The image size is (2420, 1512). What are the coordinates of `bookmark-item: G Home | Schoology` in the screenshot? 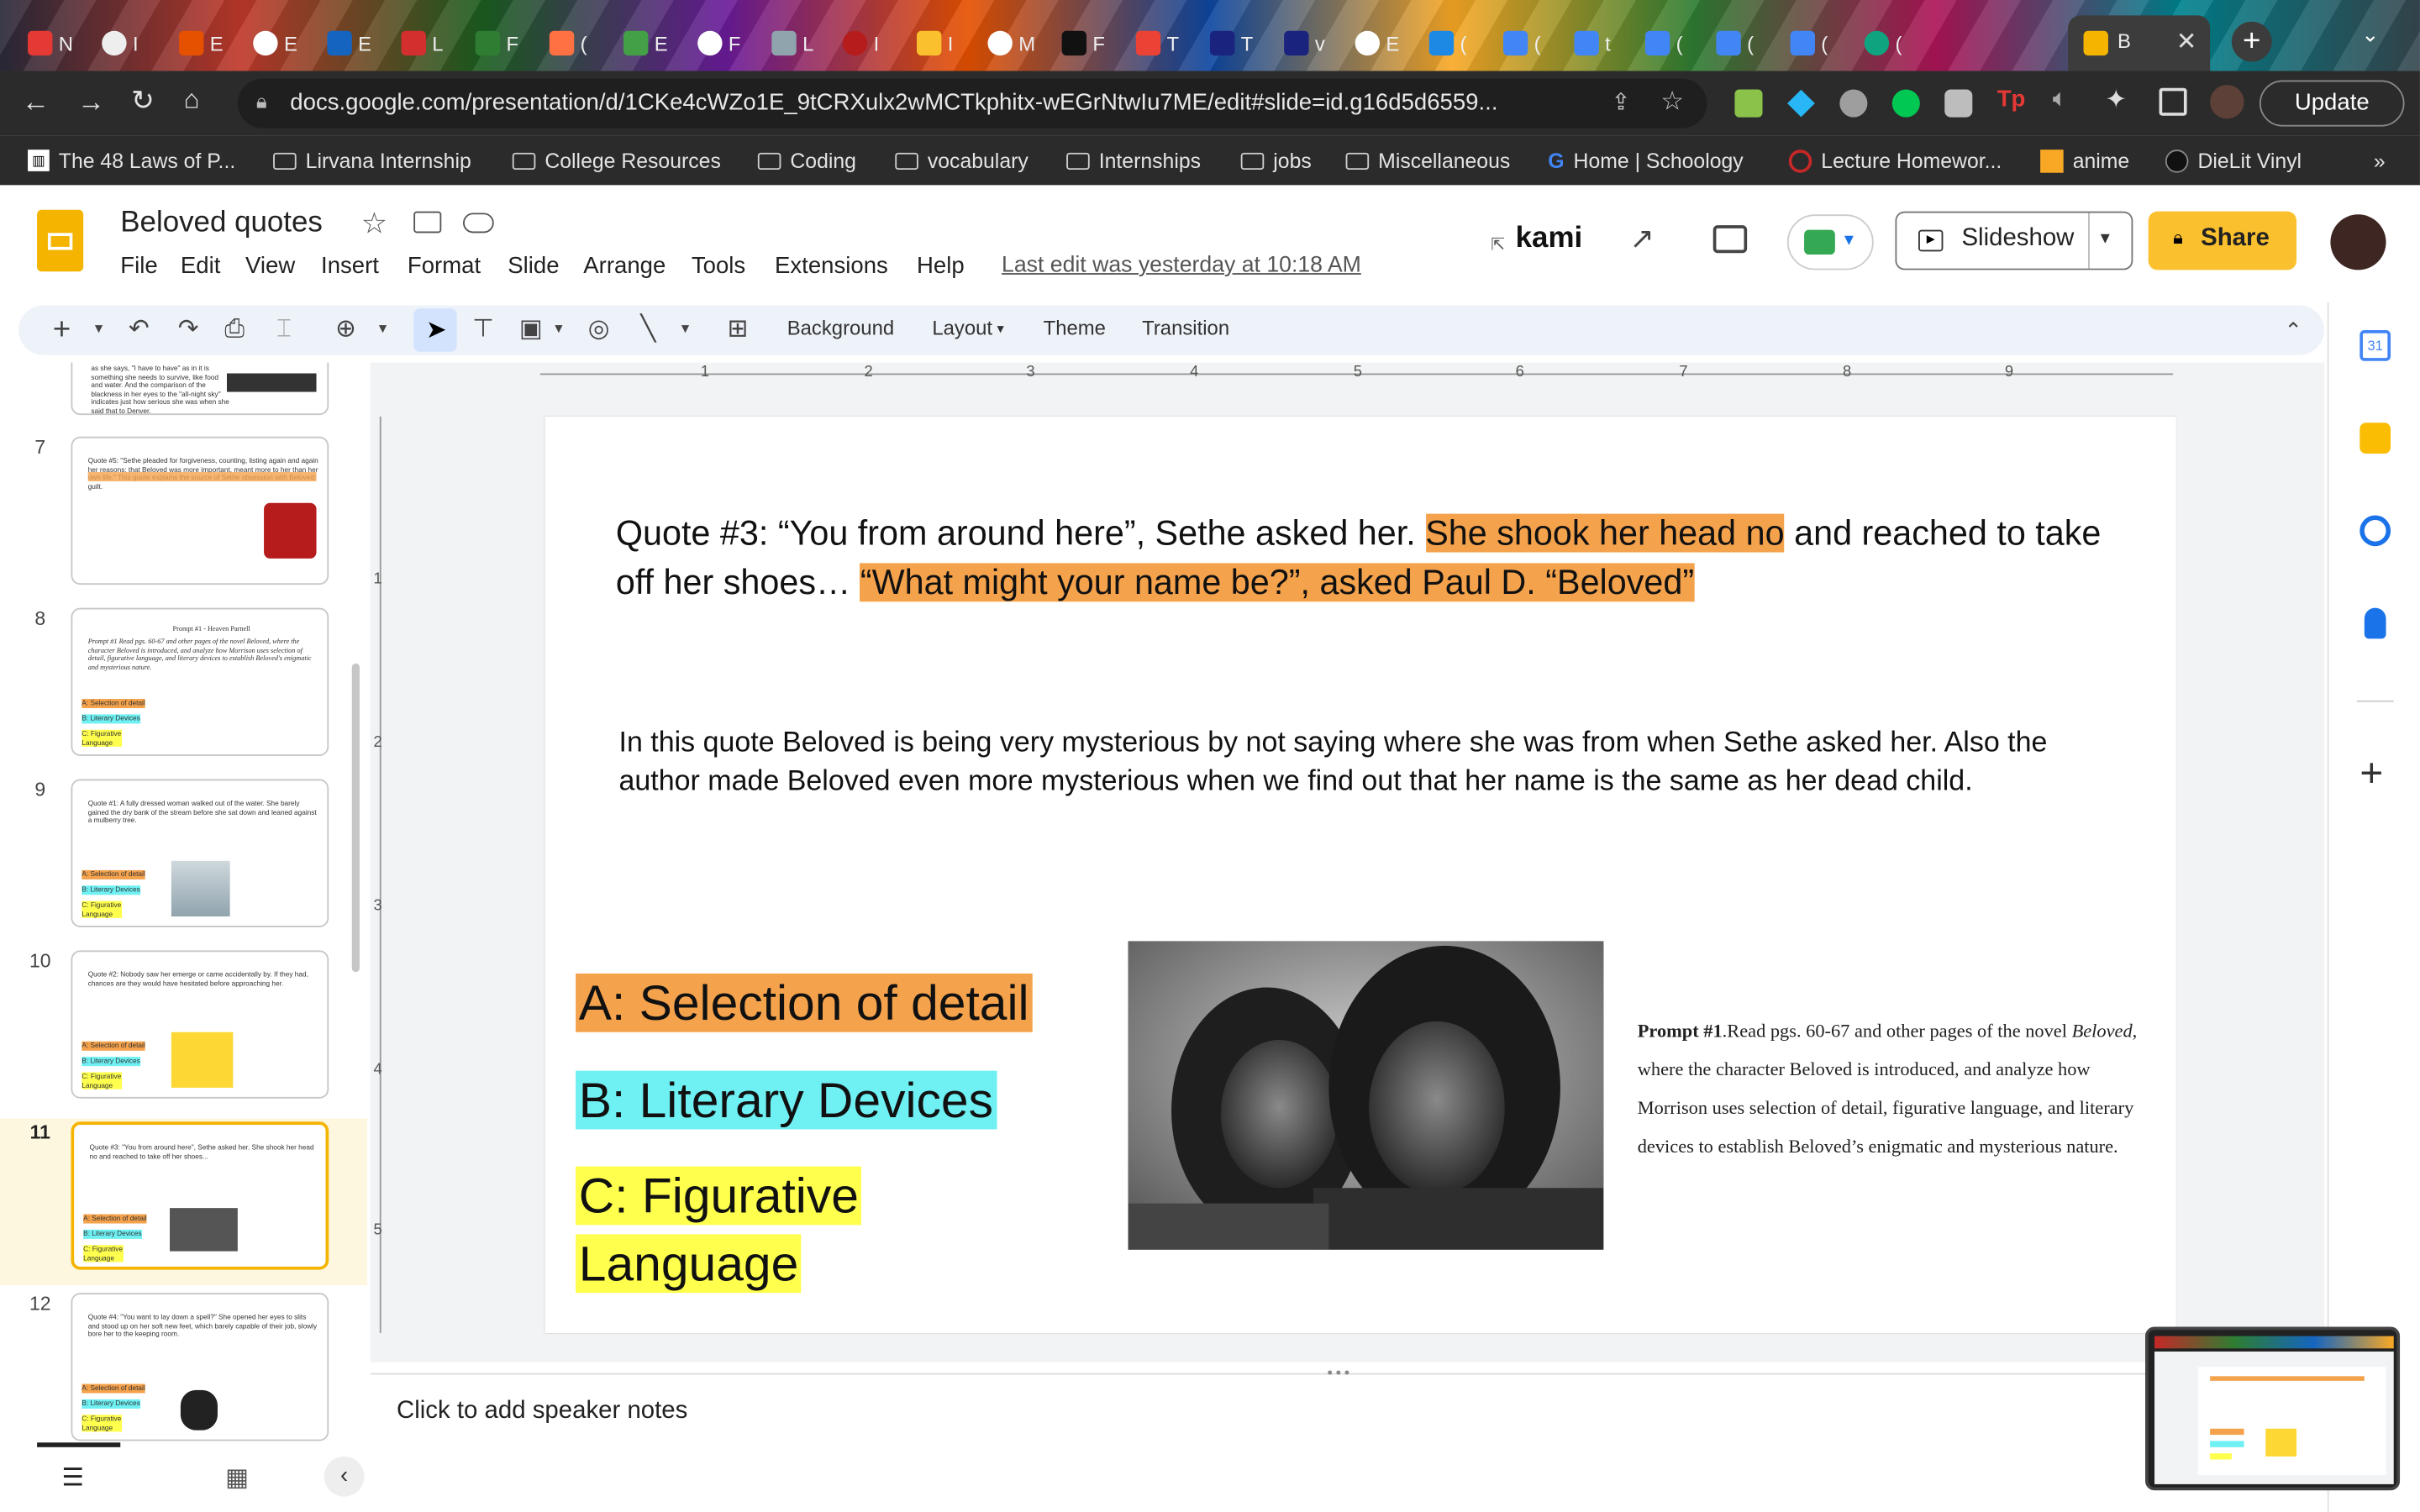 It's located at (1646, 160).